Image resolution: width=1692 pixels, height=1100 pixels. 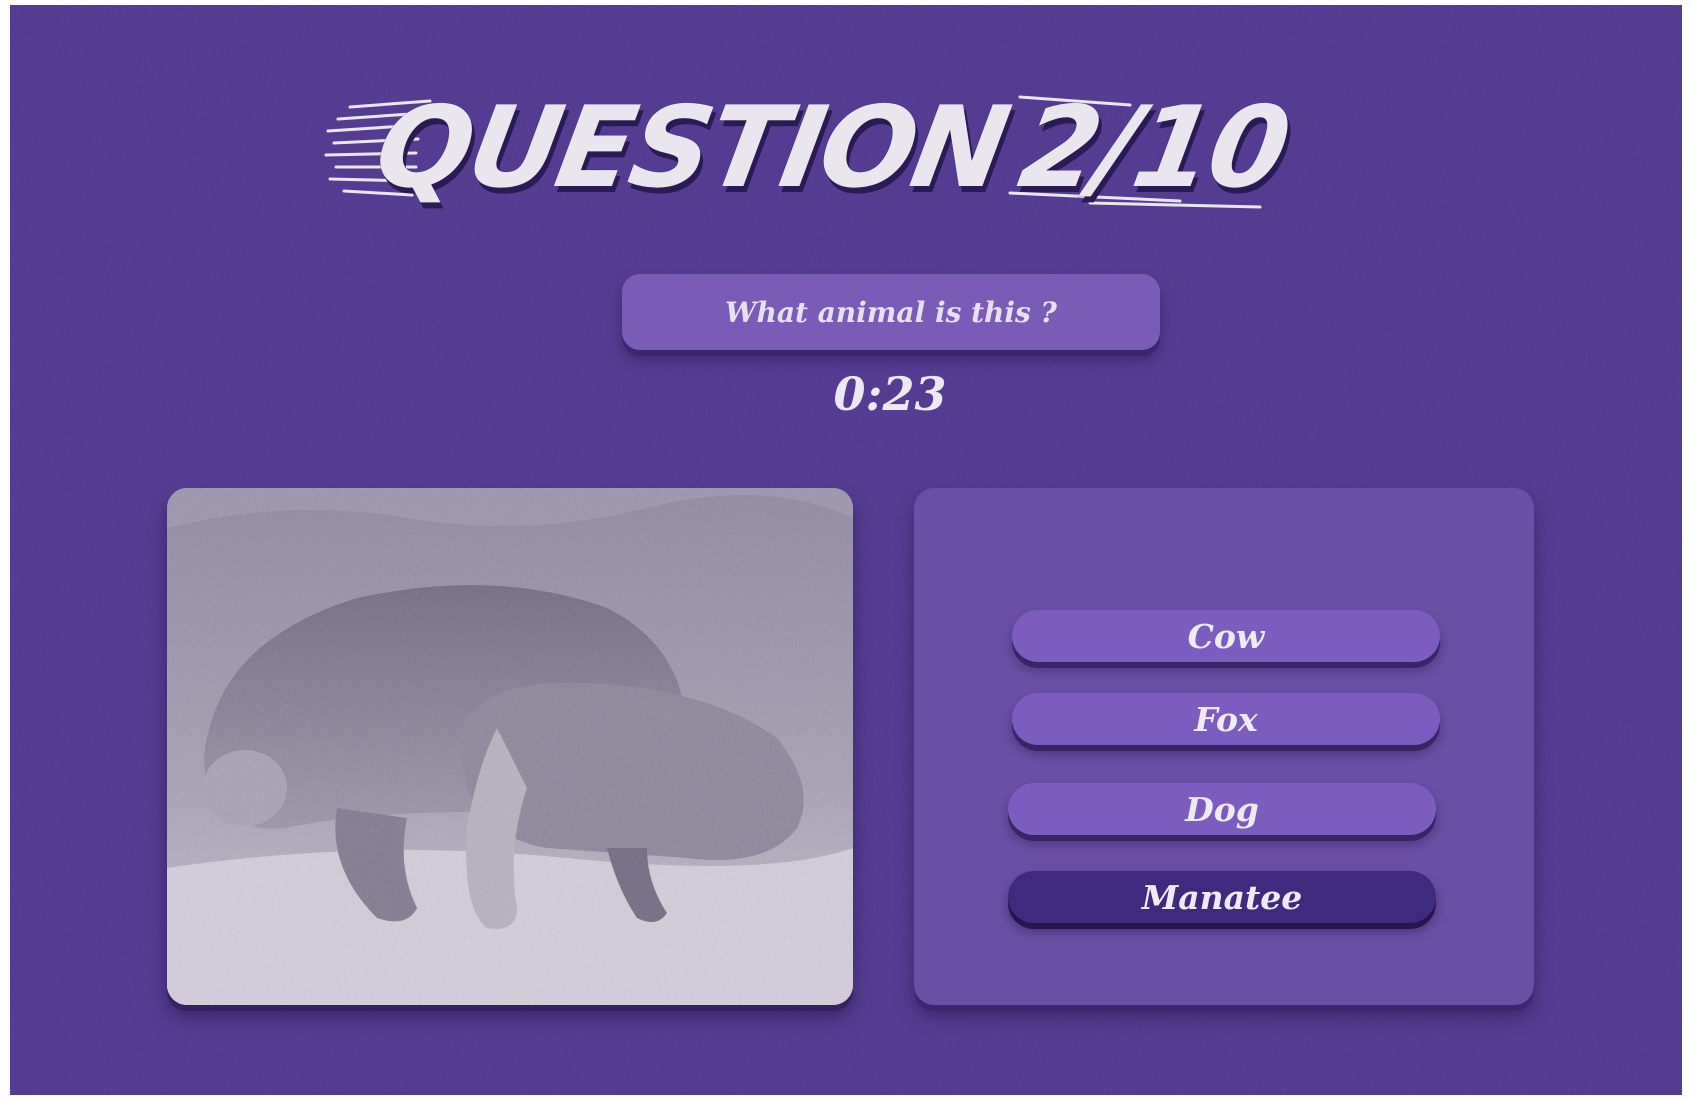 I want to click on answer-button-dog: Dog, so click(x=1222, y=809).